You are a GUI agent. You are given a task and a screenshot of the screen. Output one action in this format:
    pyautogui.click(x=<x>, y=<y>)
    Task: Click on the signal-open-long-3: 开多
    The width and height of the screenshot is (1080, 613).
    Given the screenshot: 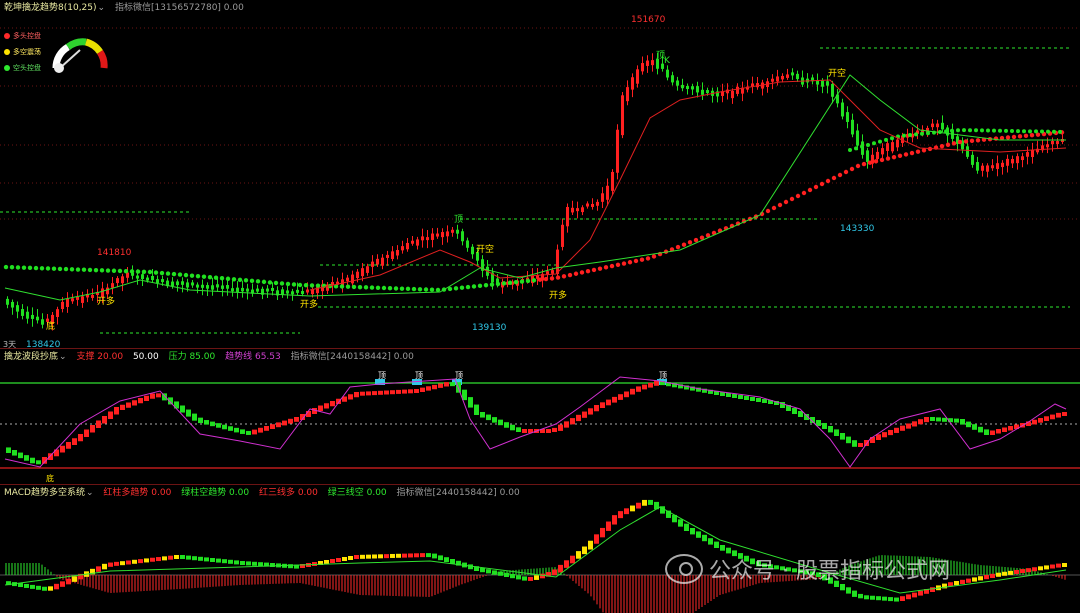 What is the action you would take?
    pyautogui.click(x=558, y=296)
    